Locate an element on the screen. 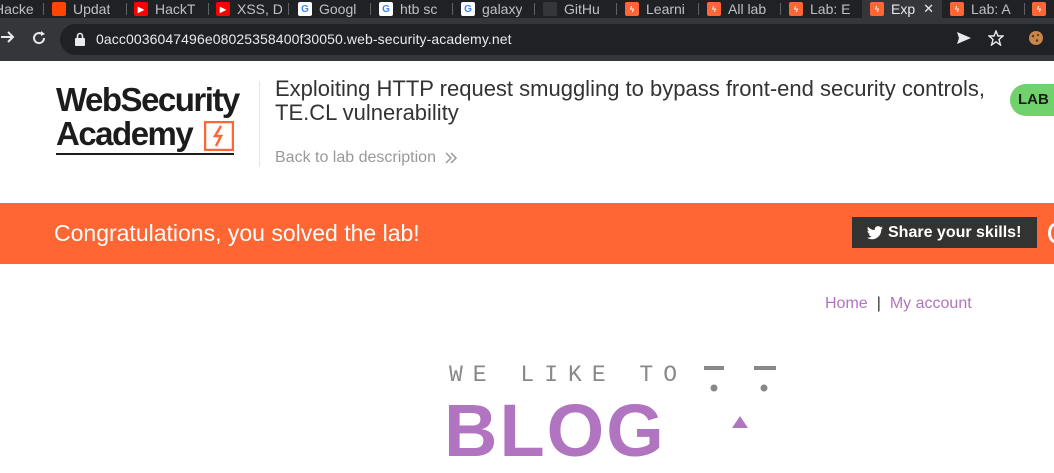 The image size is (1054, 473). logo-text-line1: WebSecurity is located at coordinates (148, 99).